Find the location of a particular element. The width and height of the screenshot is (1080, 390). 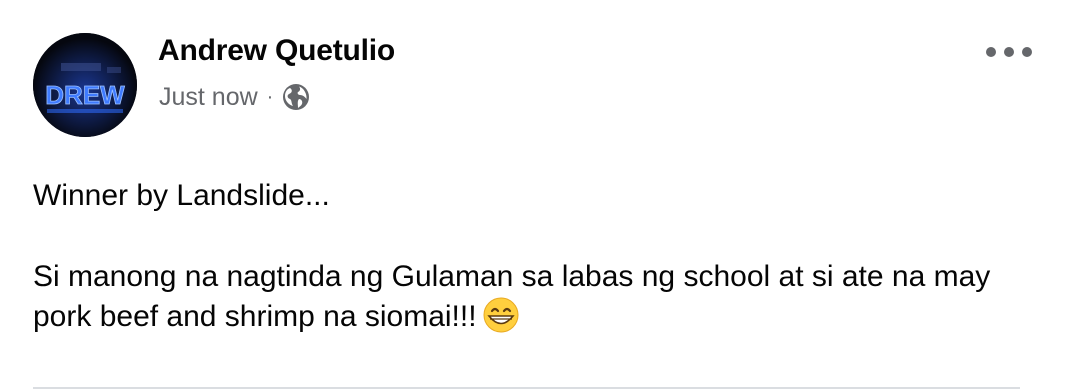

timestamp: Just now is located at coordinates (208, 97).